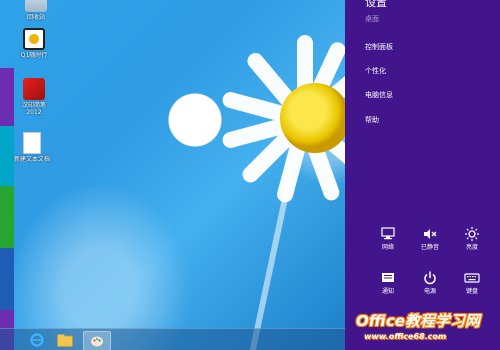 This screenshot has height=350, width=500. What do you see at coordinates (429, 247) in the screenshot?
I see `volume-label: 已静音` at bounding box center [429, 247].